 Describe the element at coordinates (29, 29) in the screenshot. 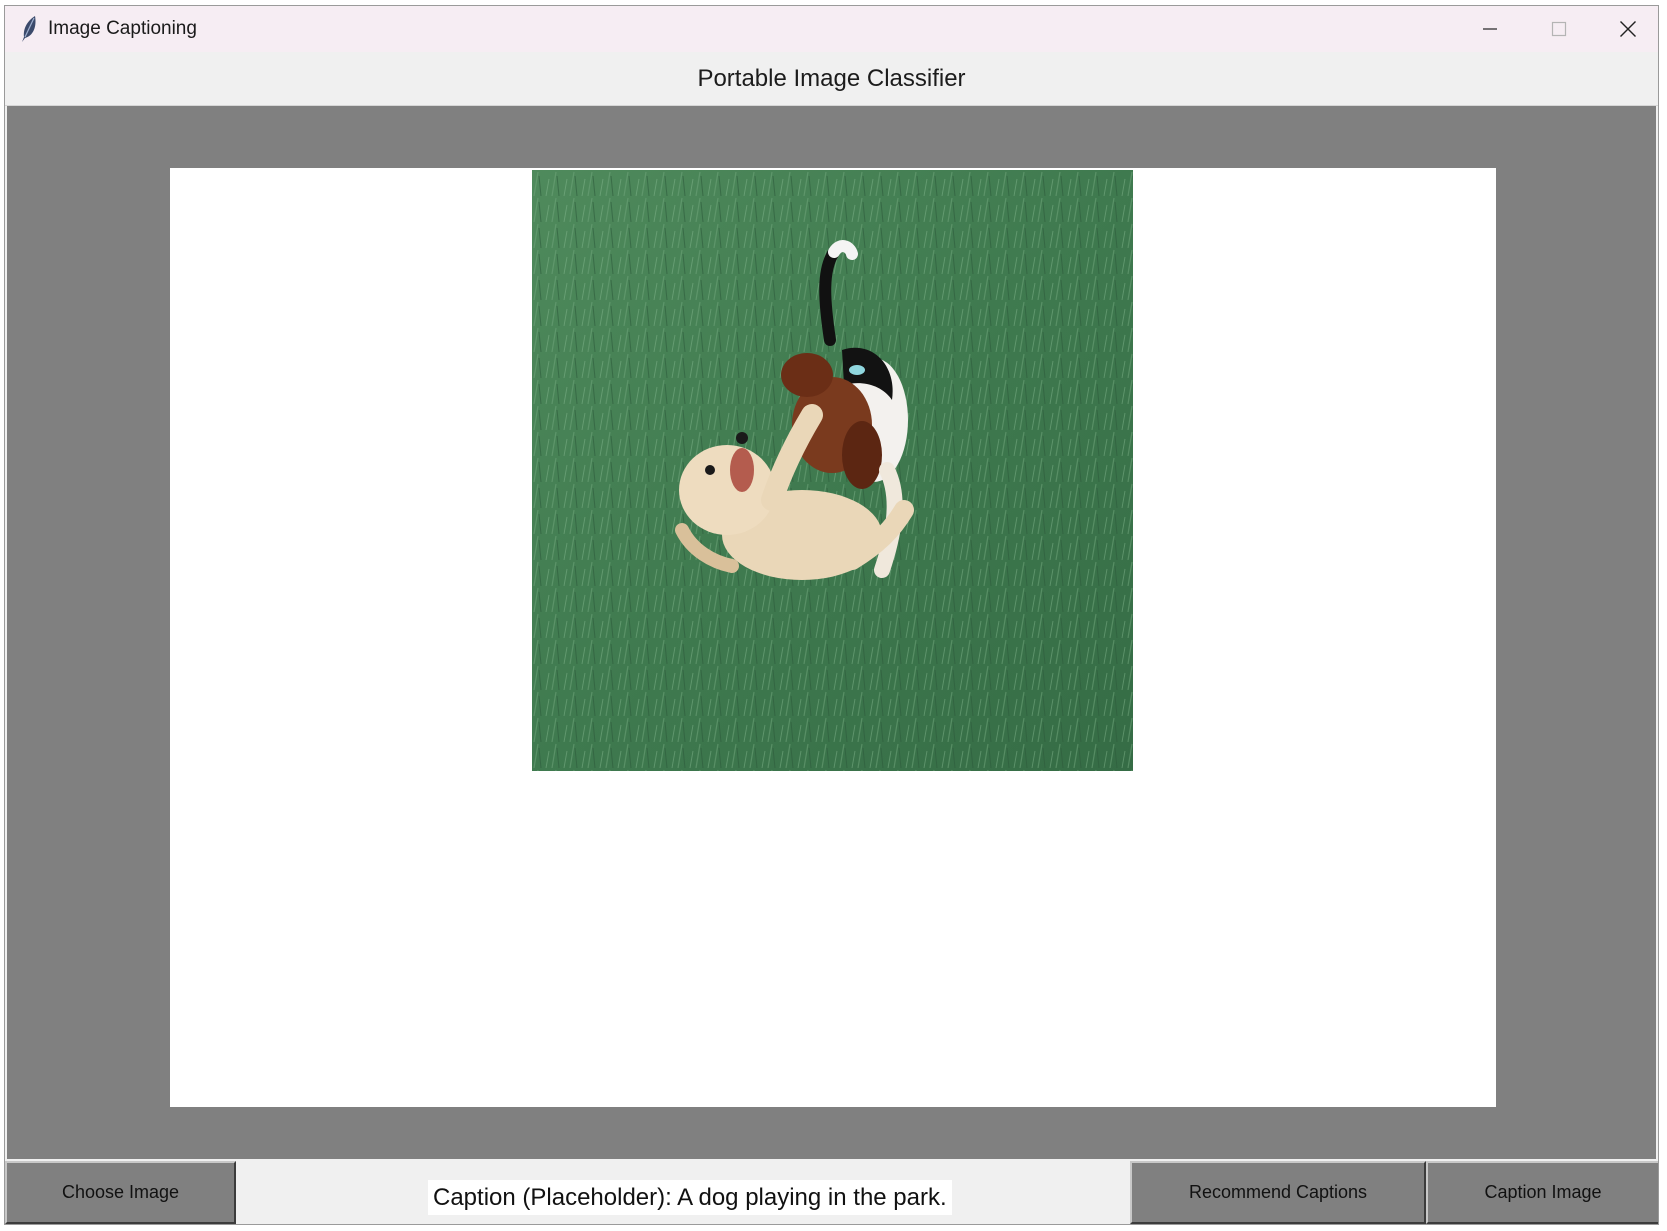

I see `feather-icon` at that location.